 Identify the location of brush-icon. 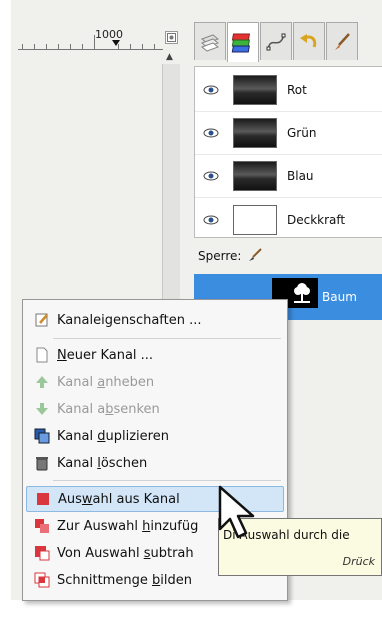
(342, 41).